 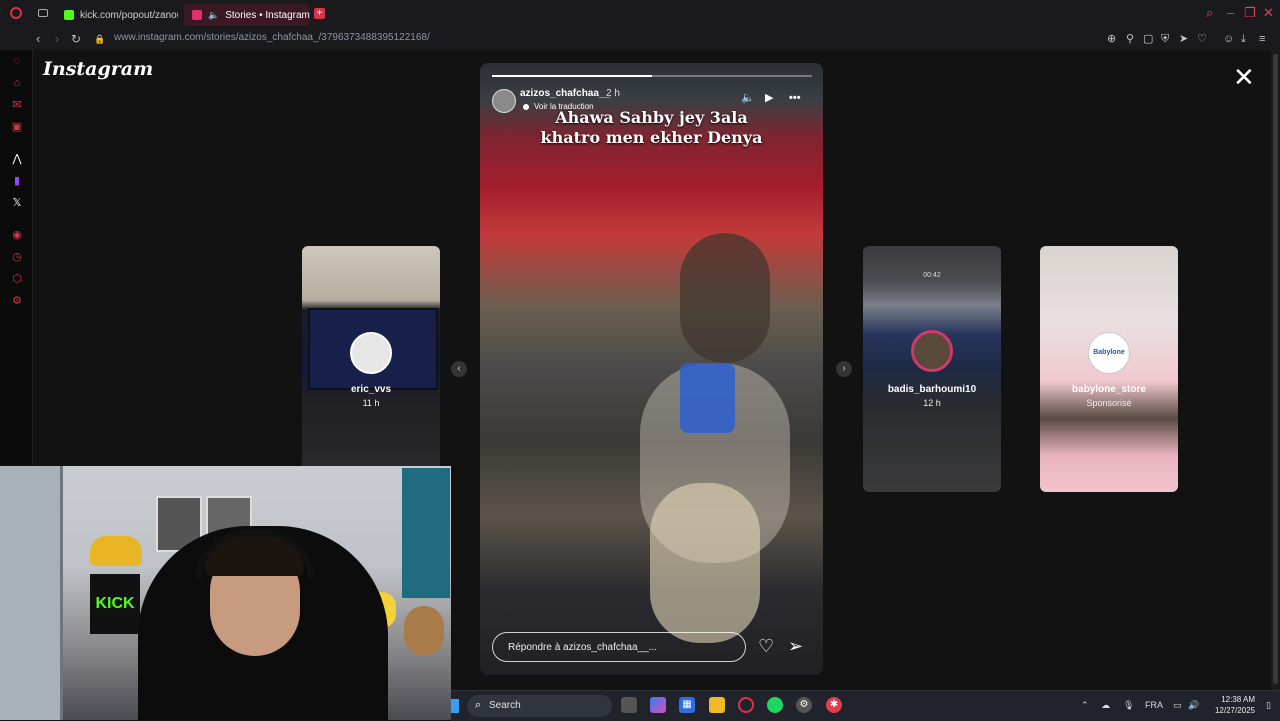 What do you see at coordinates (267, 15) in the screenshot?
I see `tab-instagram-label: Stories • Instagram` at bounding box center [267, 15].